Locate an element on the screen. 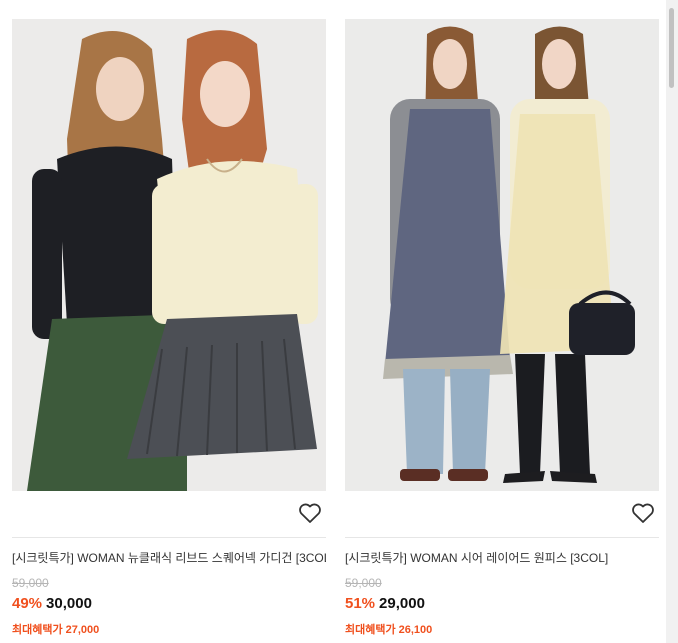 This screenshot has height=643, width=678. discount-rate: 51% is located at coordinates (360, 603).